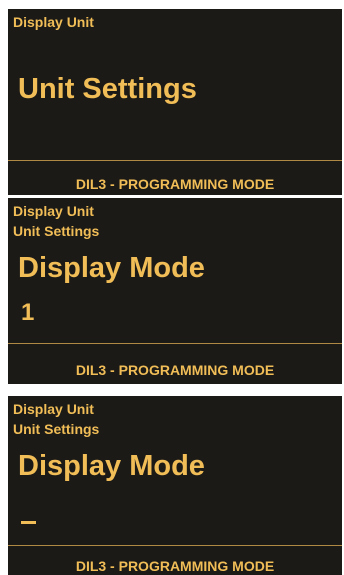  What do you see at coordinates (28, 312) in the screenshot?
I see `setting-value: 1` at bounding box center [28, 312].